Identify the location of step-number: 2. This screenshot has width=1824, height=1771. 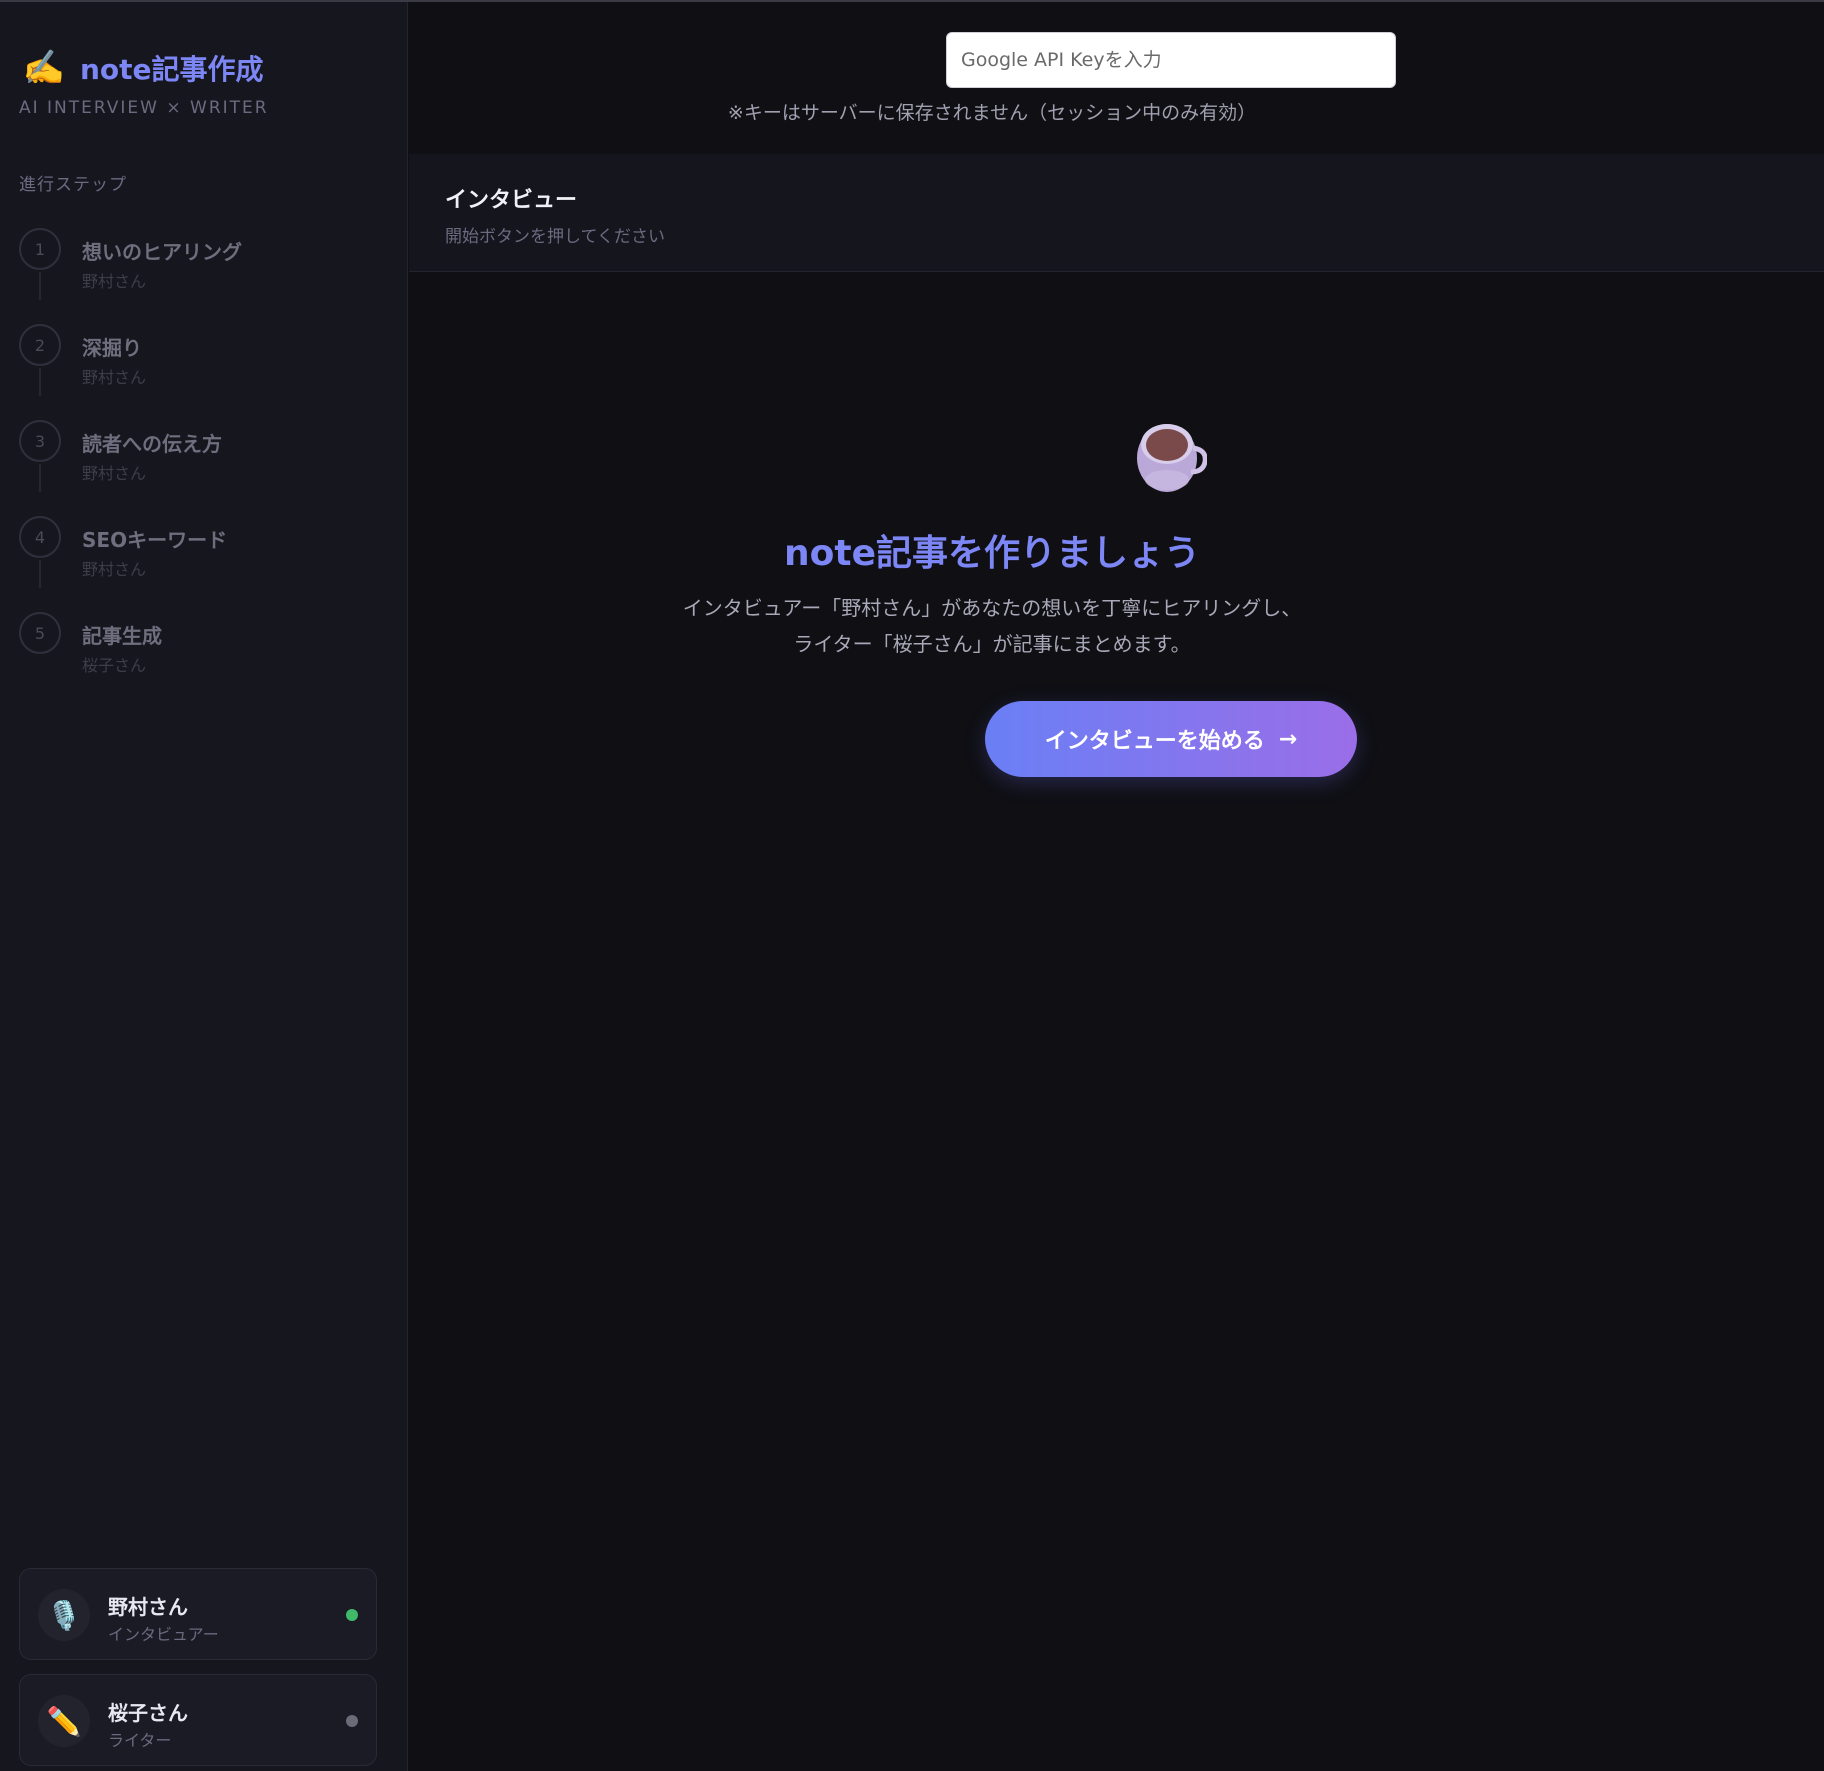
(40, 345).